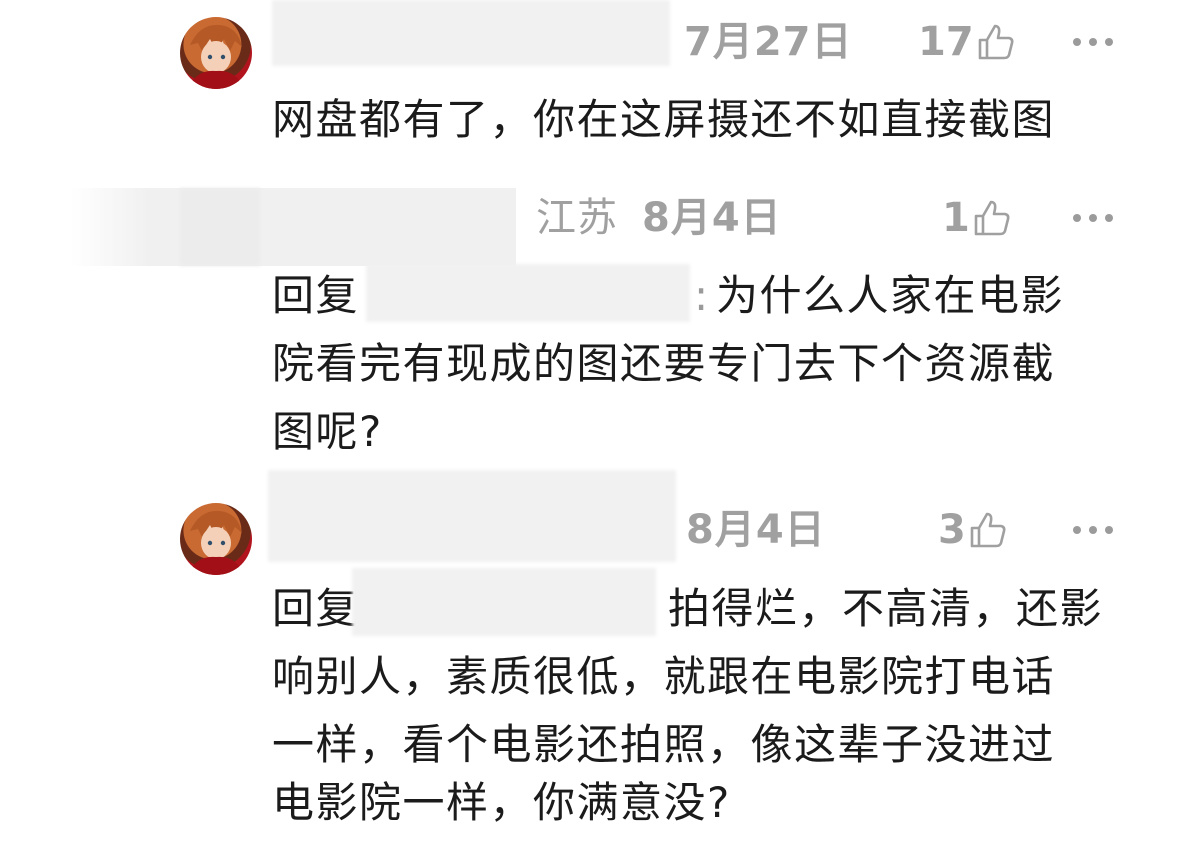 The width and height of the screenshot is (1179, 844). I want to click on like-button: 17, so click(967, 42).